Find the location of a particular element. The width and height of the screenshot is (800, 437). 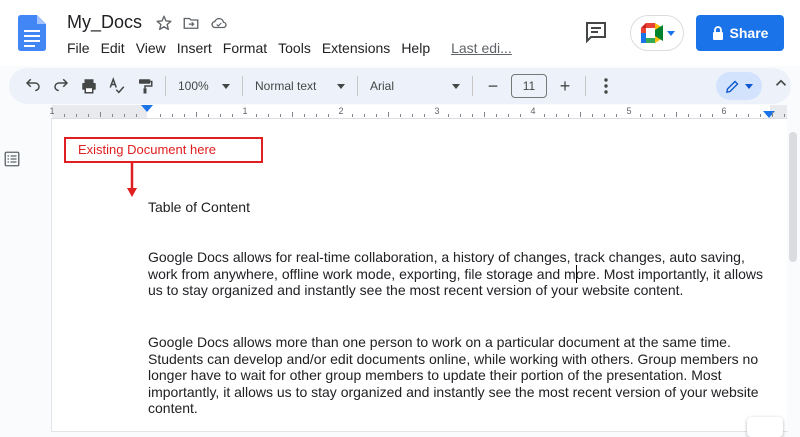

document-heading: Table of Content is located at coordinates (199, 207).